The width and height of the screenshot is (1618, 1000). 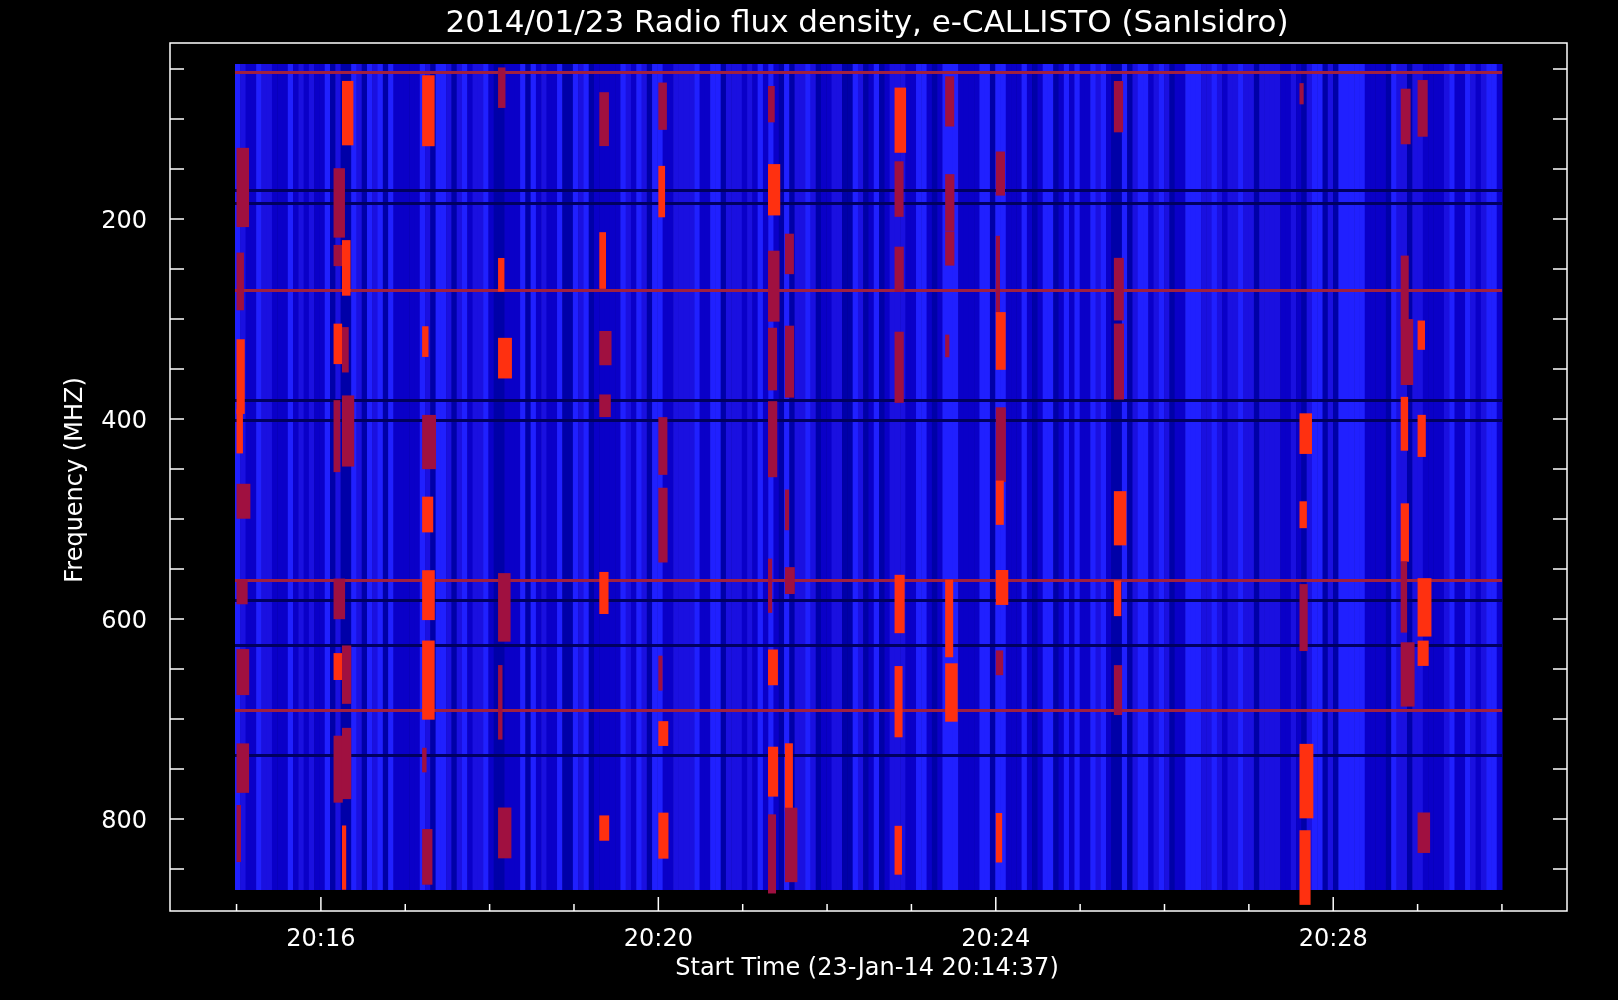 I want to click on chart-title: 2014/01/23 Radio flux density, e-CALLISTO (SanIsidro), so click(x=867, y=21).